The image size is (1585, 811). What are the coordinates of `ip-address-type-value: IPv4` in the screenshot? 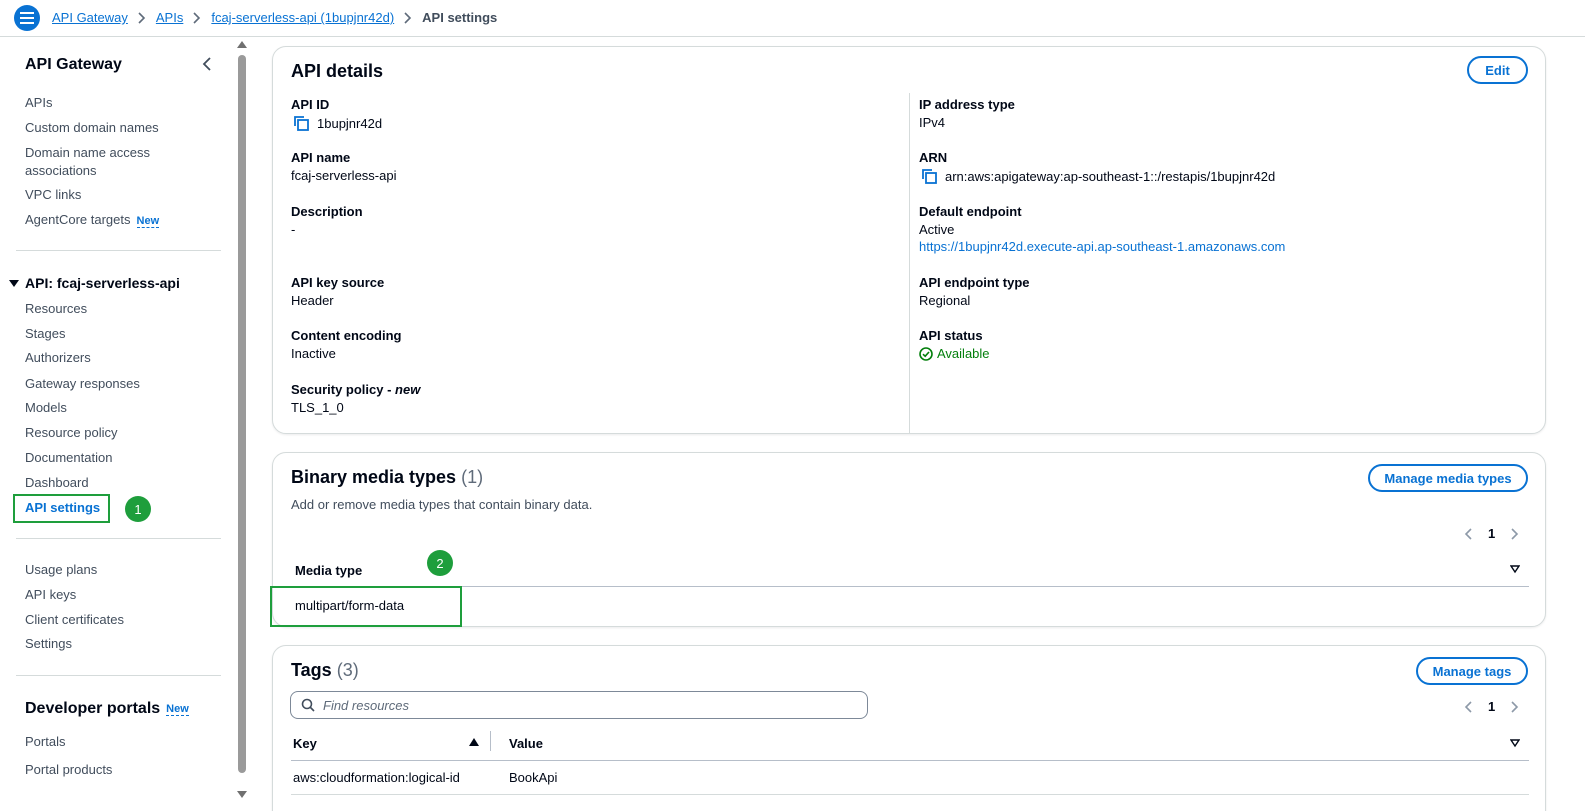 It's located at (932, 122).